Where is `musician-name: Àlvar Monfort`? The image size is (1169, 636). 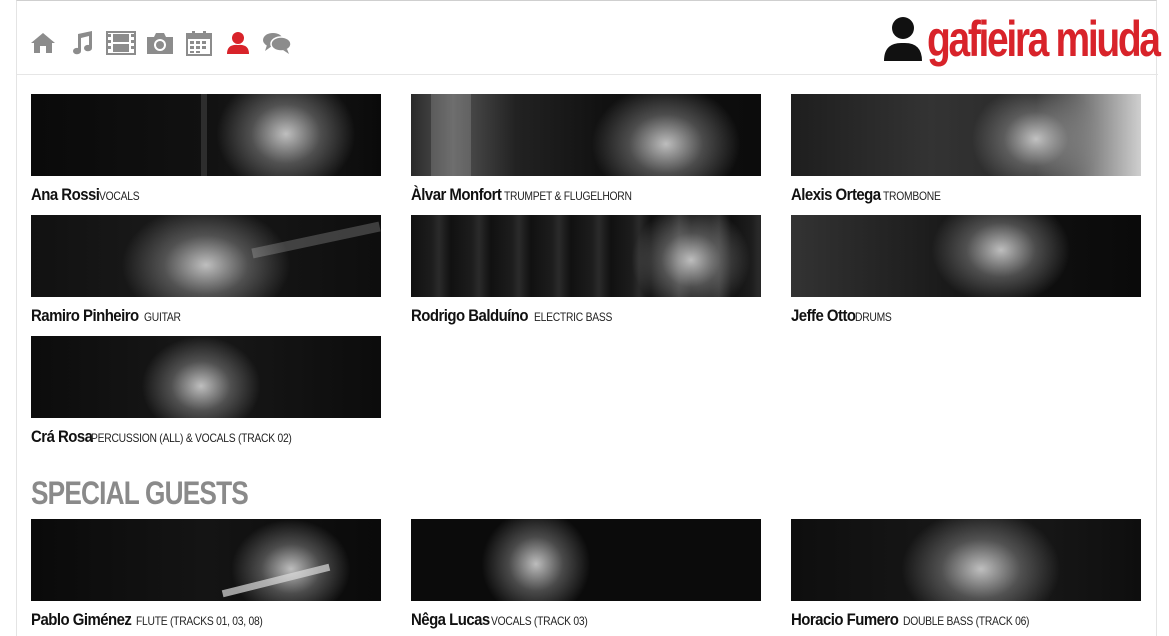
musician-name: Àlvar Monfort is located at coordinates (456, 194).